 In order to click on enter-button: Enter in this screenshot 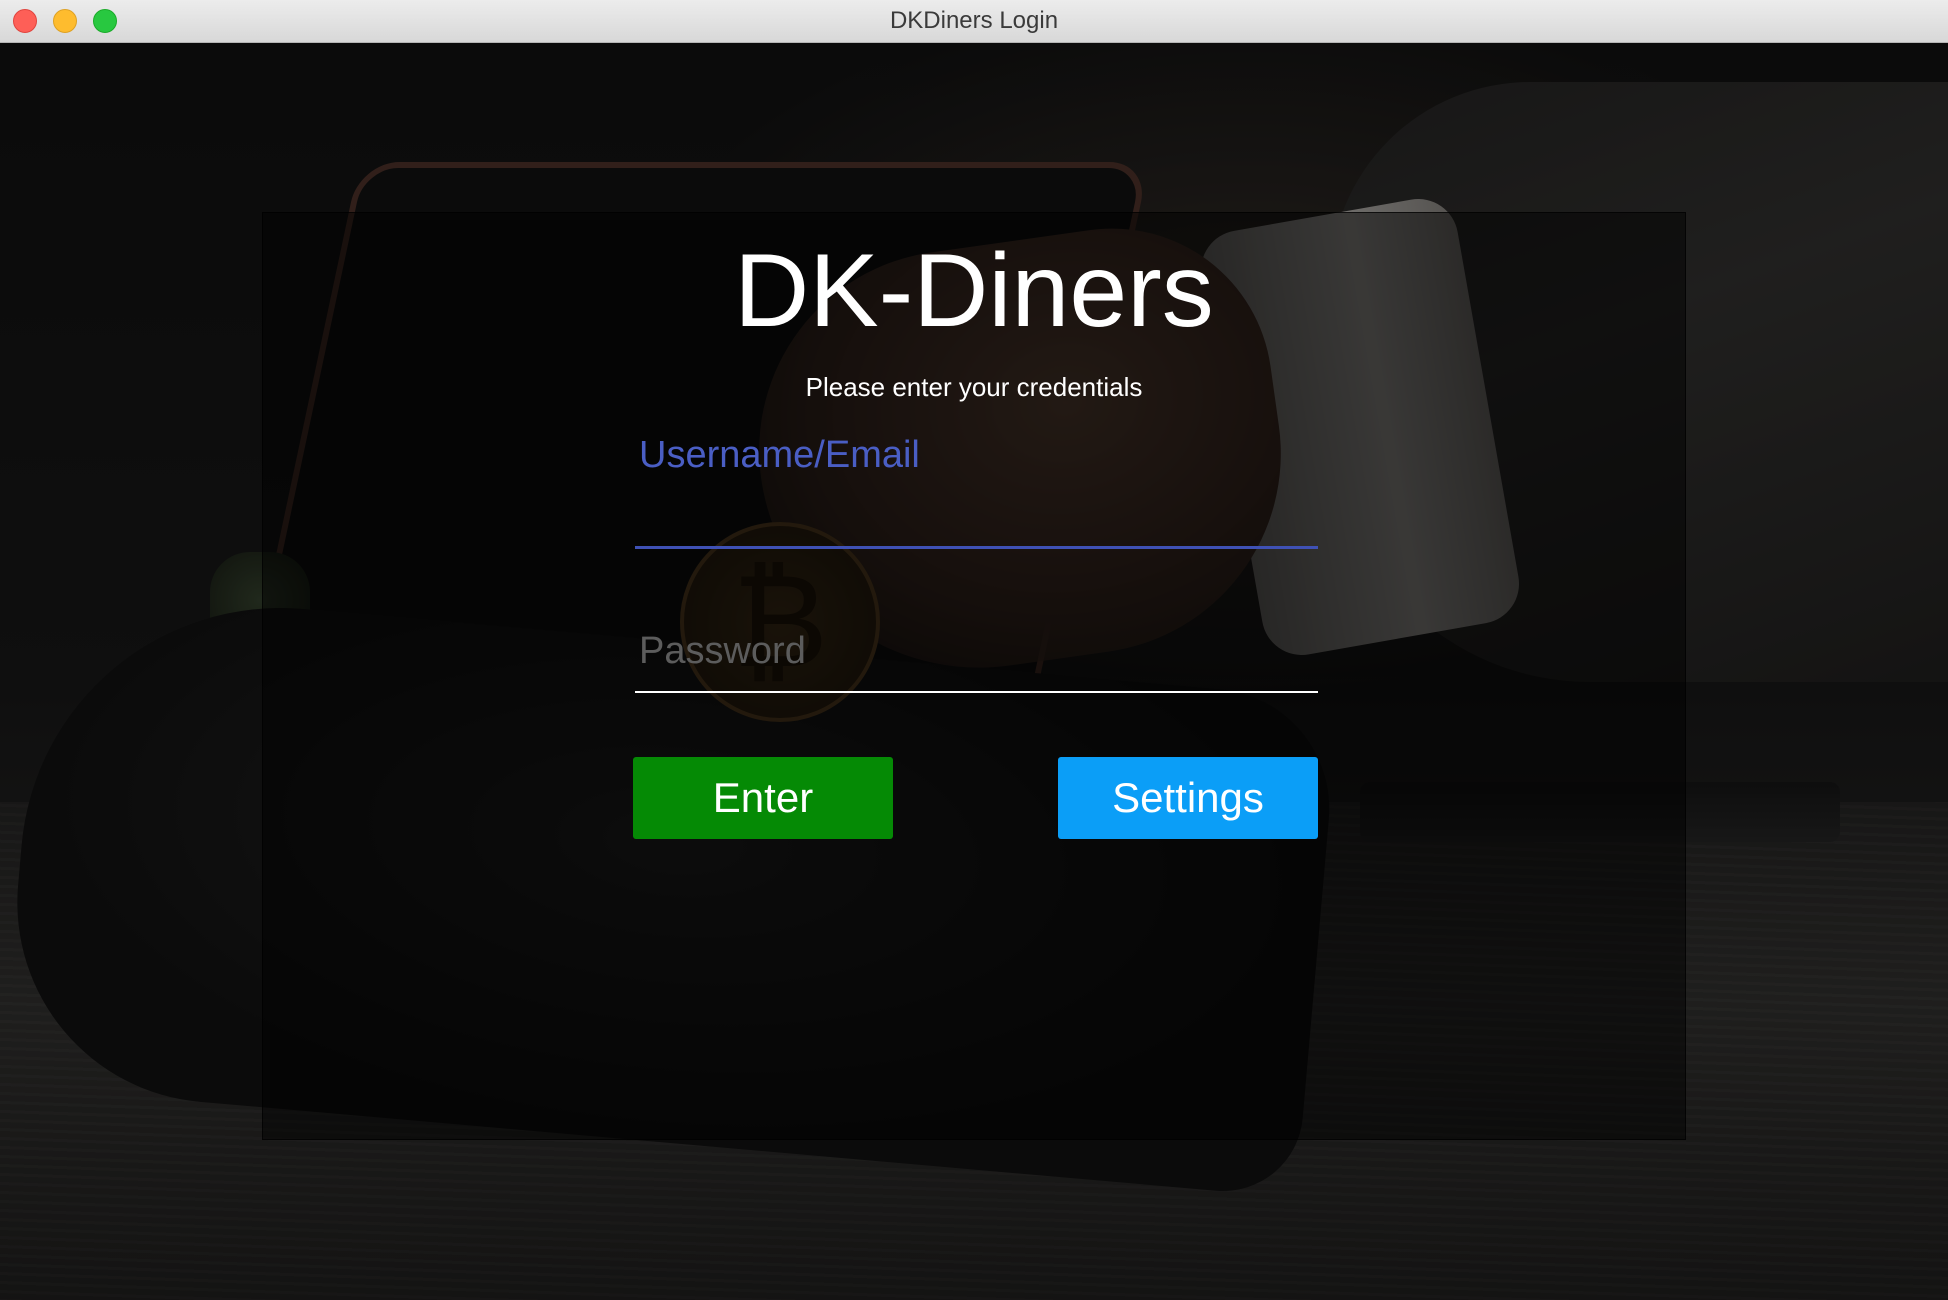, I will do `click(763, 798)`.